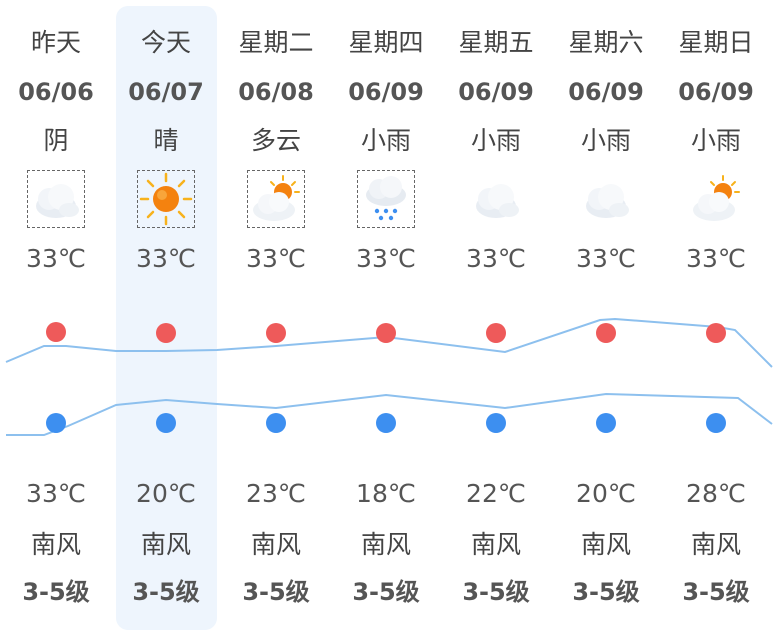 The height and width of the screenshot is (634, 781). I want to click on day-column-2: 今天 06/07 晴 33℃ 20℃ 南风 3-5级, so click(166, 317).